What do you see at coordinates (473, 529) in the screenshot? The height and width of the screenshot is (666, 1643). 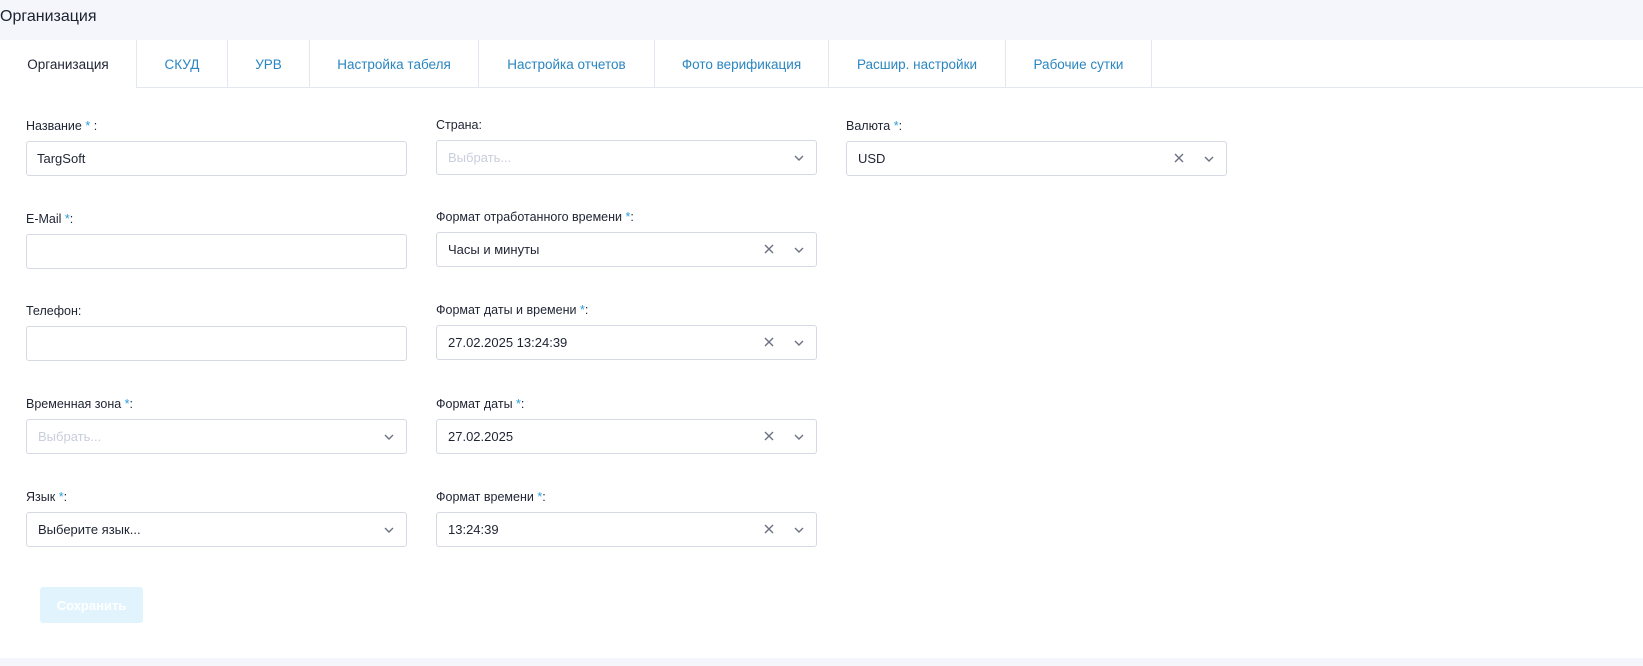 I see `time-format-value: 13:24:39` at bounding box center [473, 529].